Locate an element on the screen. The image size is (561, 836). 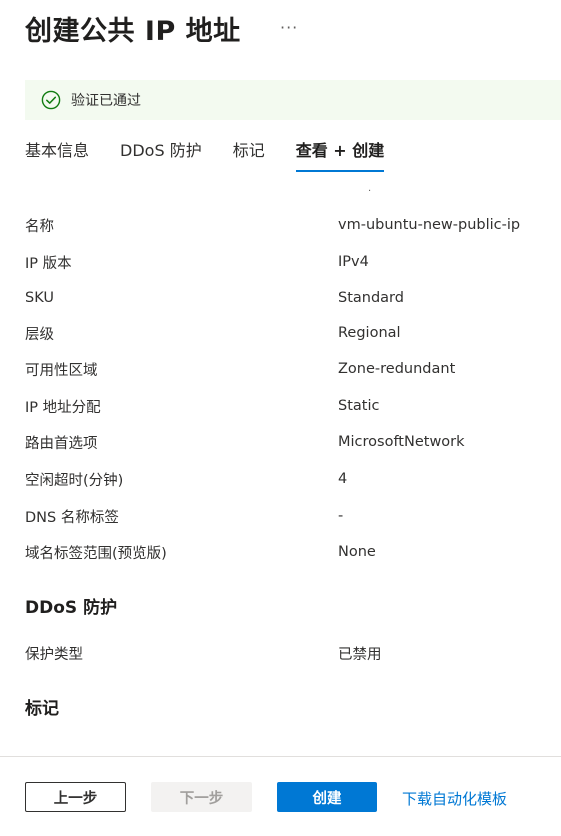
detail-label: IP 版本 is located at coordinates (48, 263).